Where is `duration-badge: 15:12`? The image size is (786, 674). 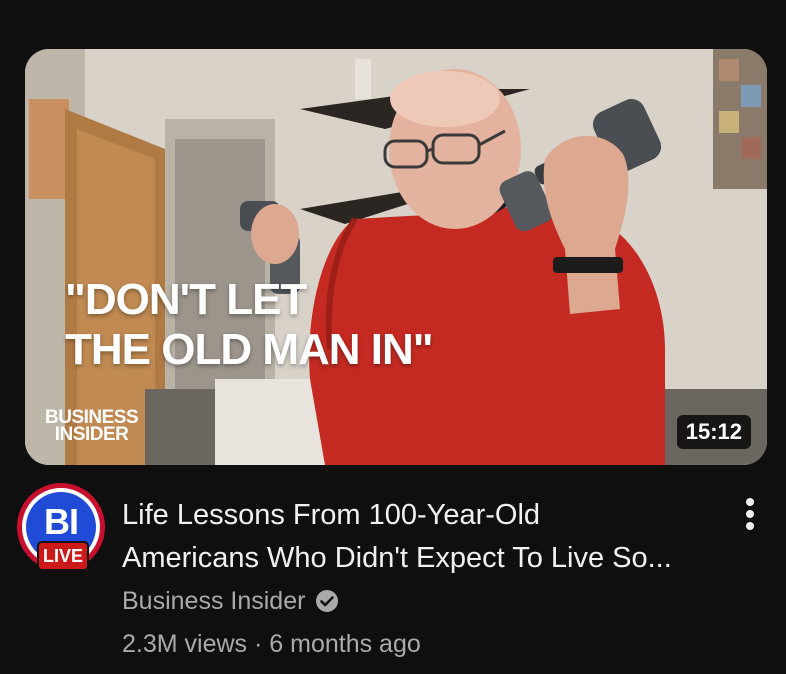
duration-badge: 15:12 is located at coordinates (713, 432).